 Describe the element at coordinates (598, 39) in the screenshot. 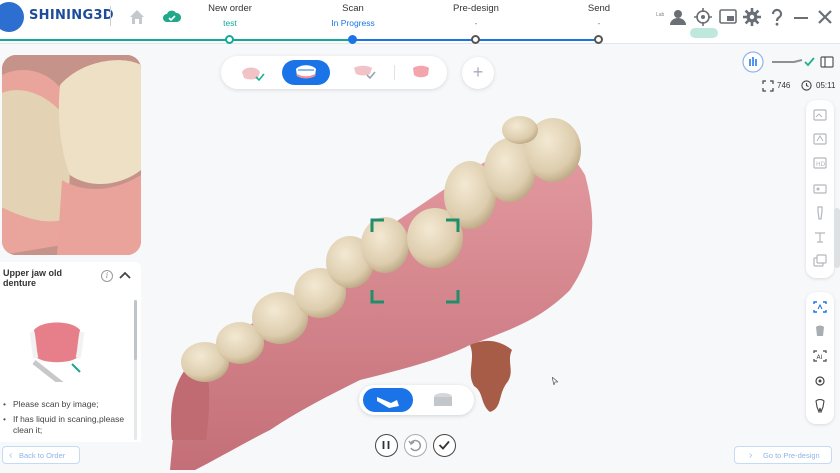

I see `step-dot-send` at that location.